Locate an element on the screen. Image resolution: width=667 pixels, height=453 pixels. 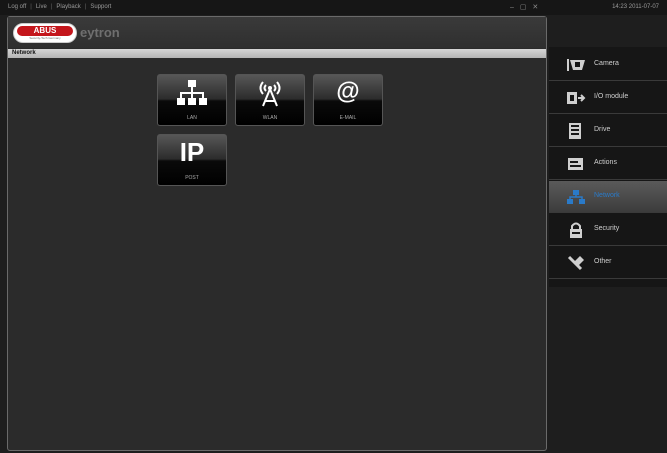
section-title: Network is located at coordinates (277, 53).